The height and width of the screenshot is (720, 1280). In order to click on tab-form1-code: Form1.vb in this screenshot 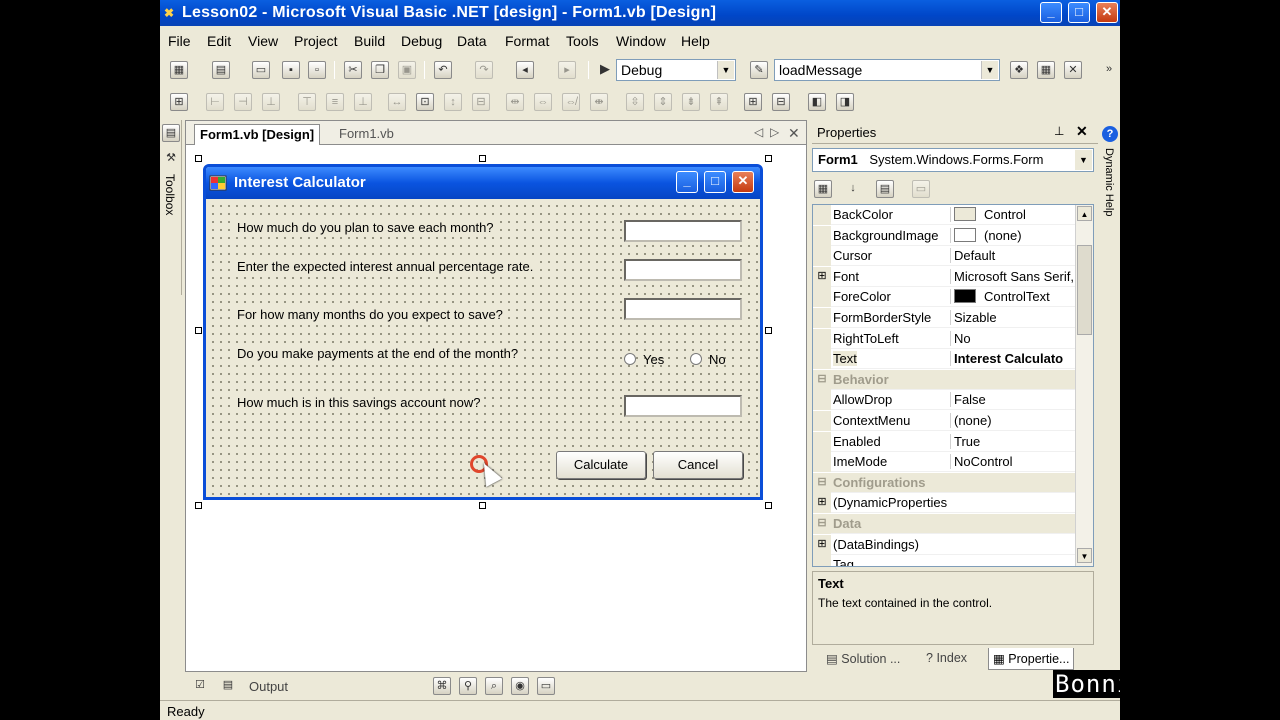, I will do `click(366, 134)`.